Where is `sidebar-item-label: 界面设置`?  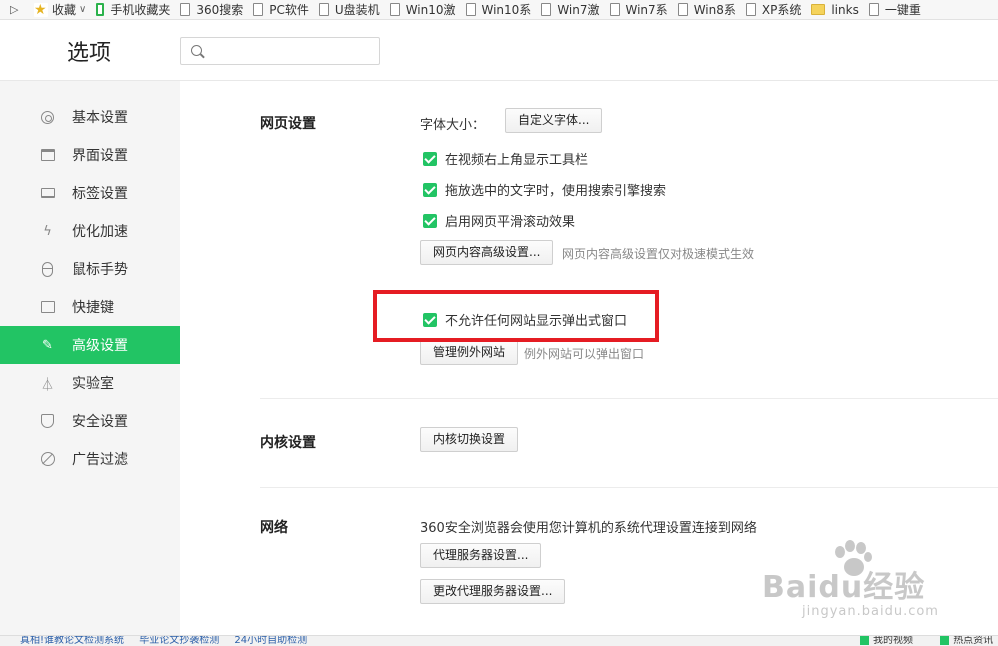 sidebar-item-label: 界面设置 is located at coordinates (100, 156).